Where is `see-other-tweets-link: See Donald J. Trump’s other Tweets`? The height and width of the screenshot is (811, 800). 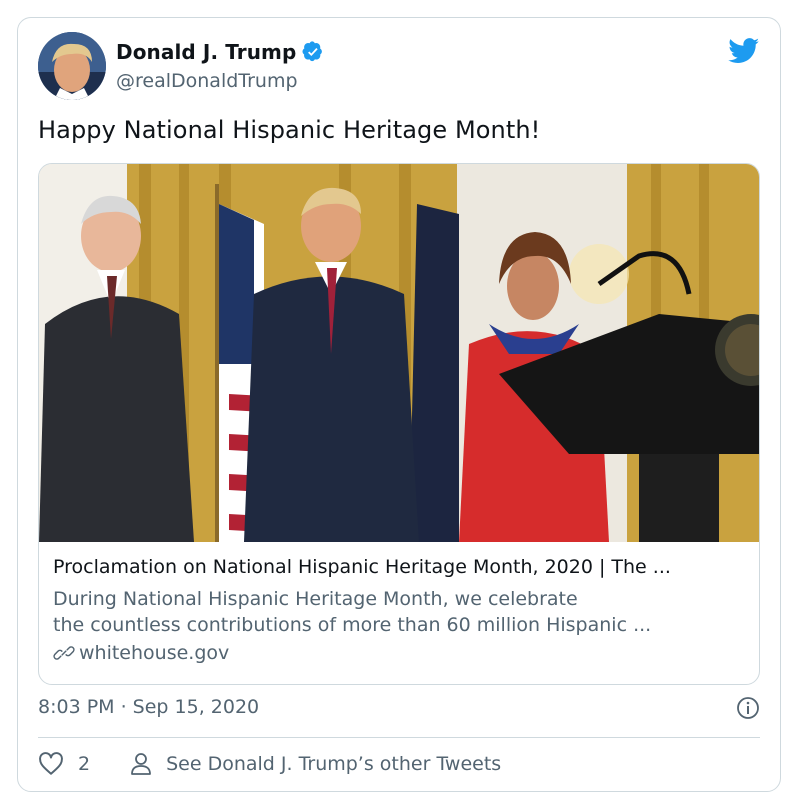 see-other-tweets-link: See Donald J. Trump’s other Tweets is located at coordinates (333, 764).